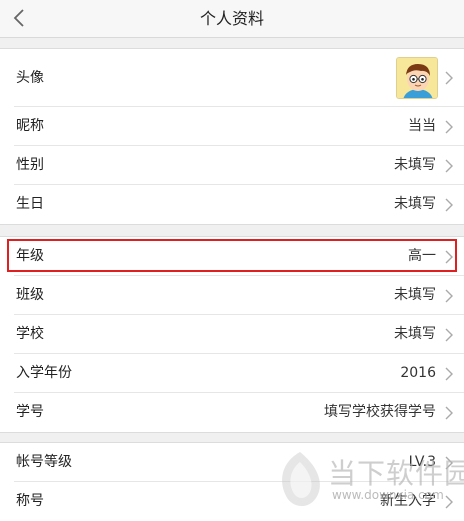  Describe the element at coordinates (30, 78) in the screenshot. I see `avatar-label: 头像` at that location.